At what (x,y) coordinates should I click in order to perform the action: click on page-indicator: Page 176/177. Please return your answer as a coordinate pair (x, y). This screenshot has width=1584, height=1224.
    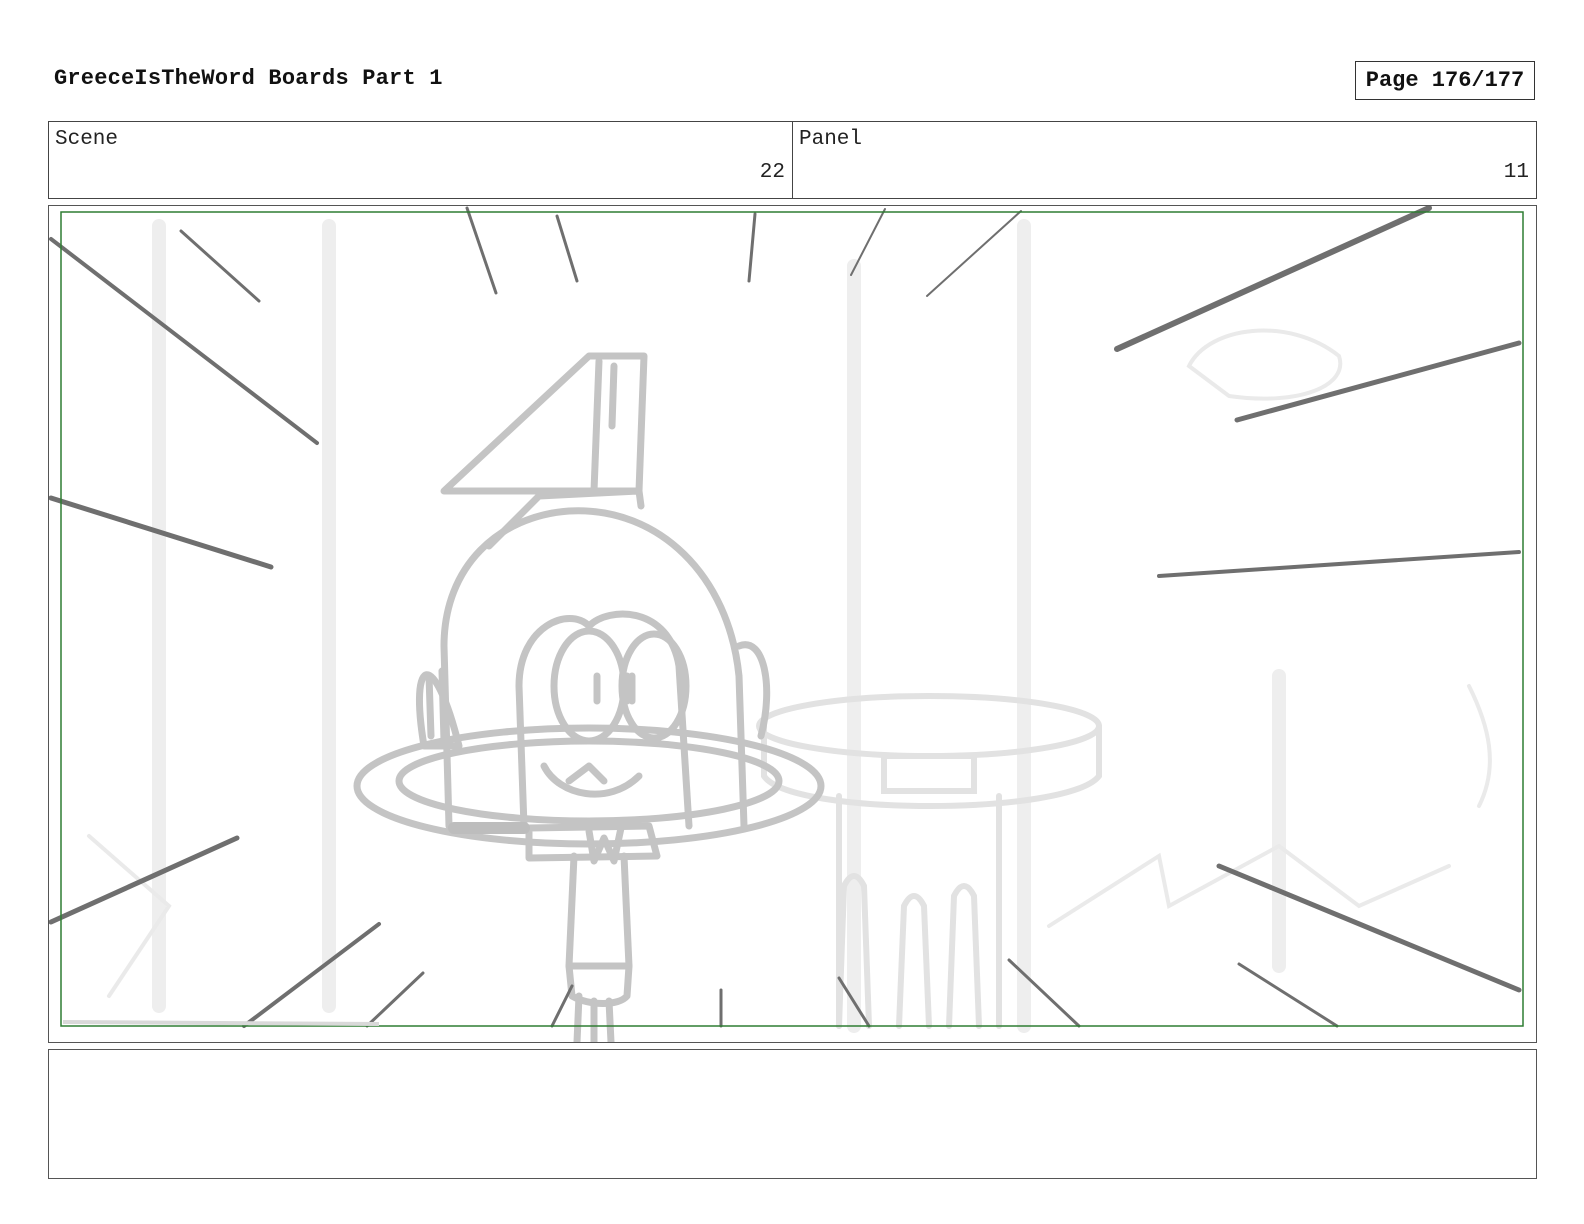
    Looking at the image, I should click on (1445, 80).